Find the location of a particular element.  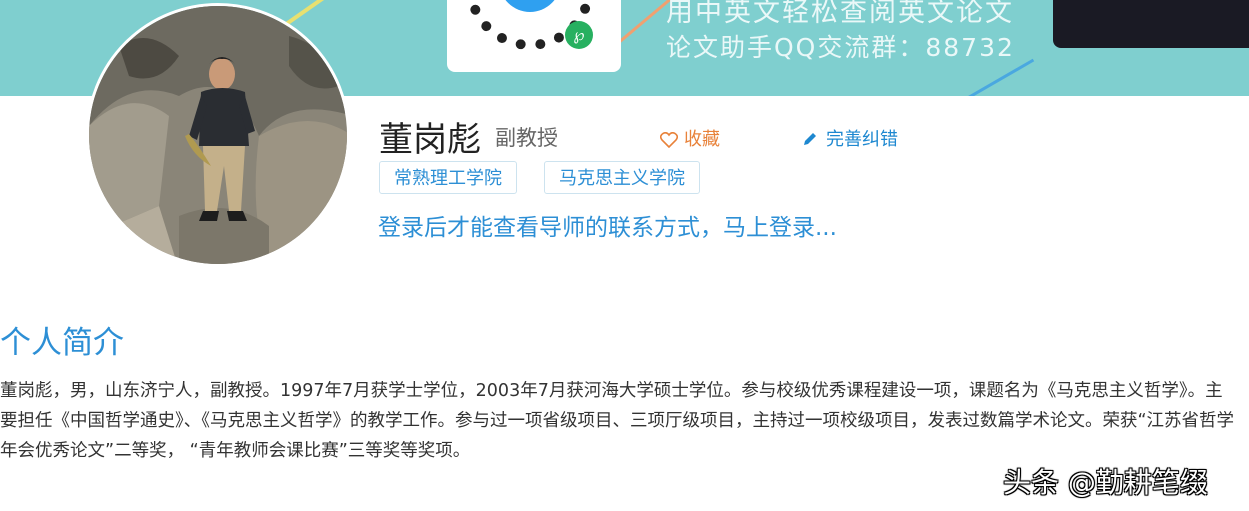

tag-school: 马克思主义学院 is located at coordinates (622, 177).